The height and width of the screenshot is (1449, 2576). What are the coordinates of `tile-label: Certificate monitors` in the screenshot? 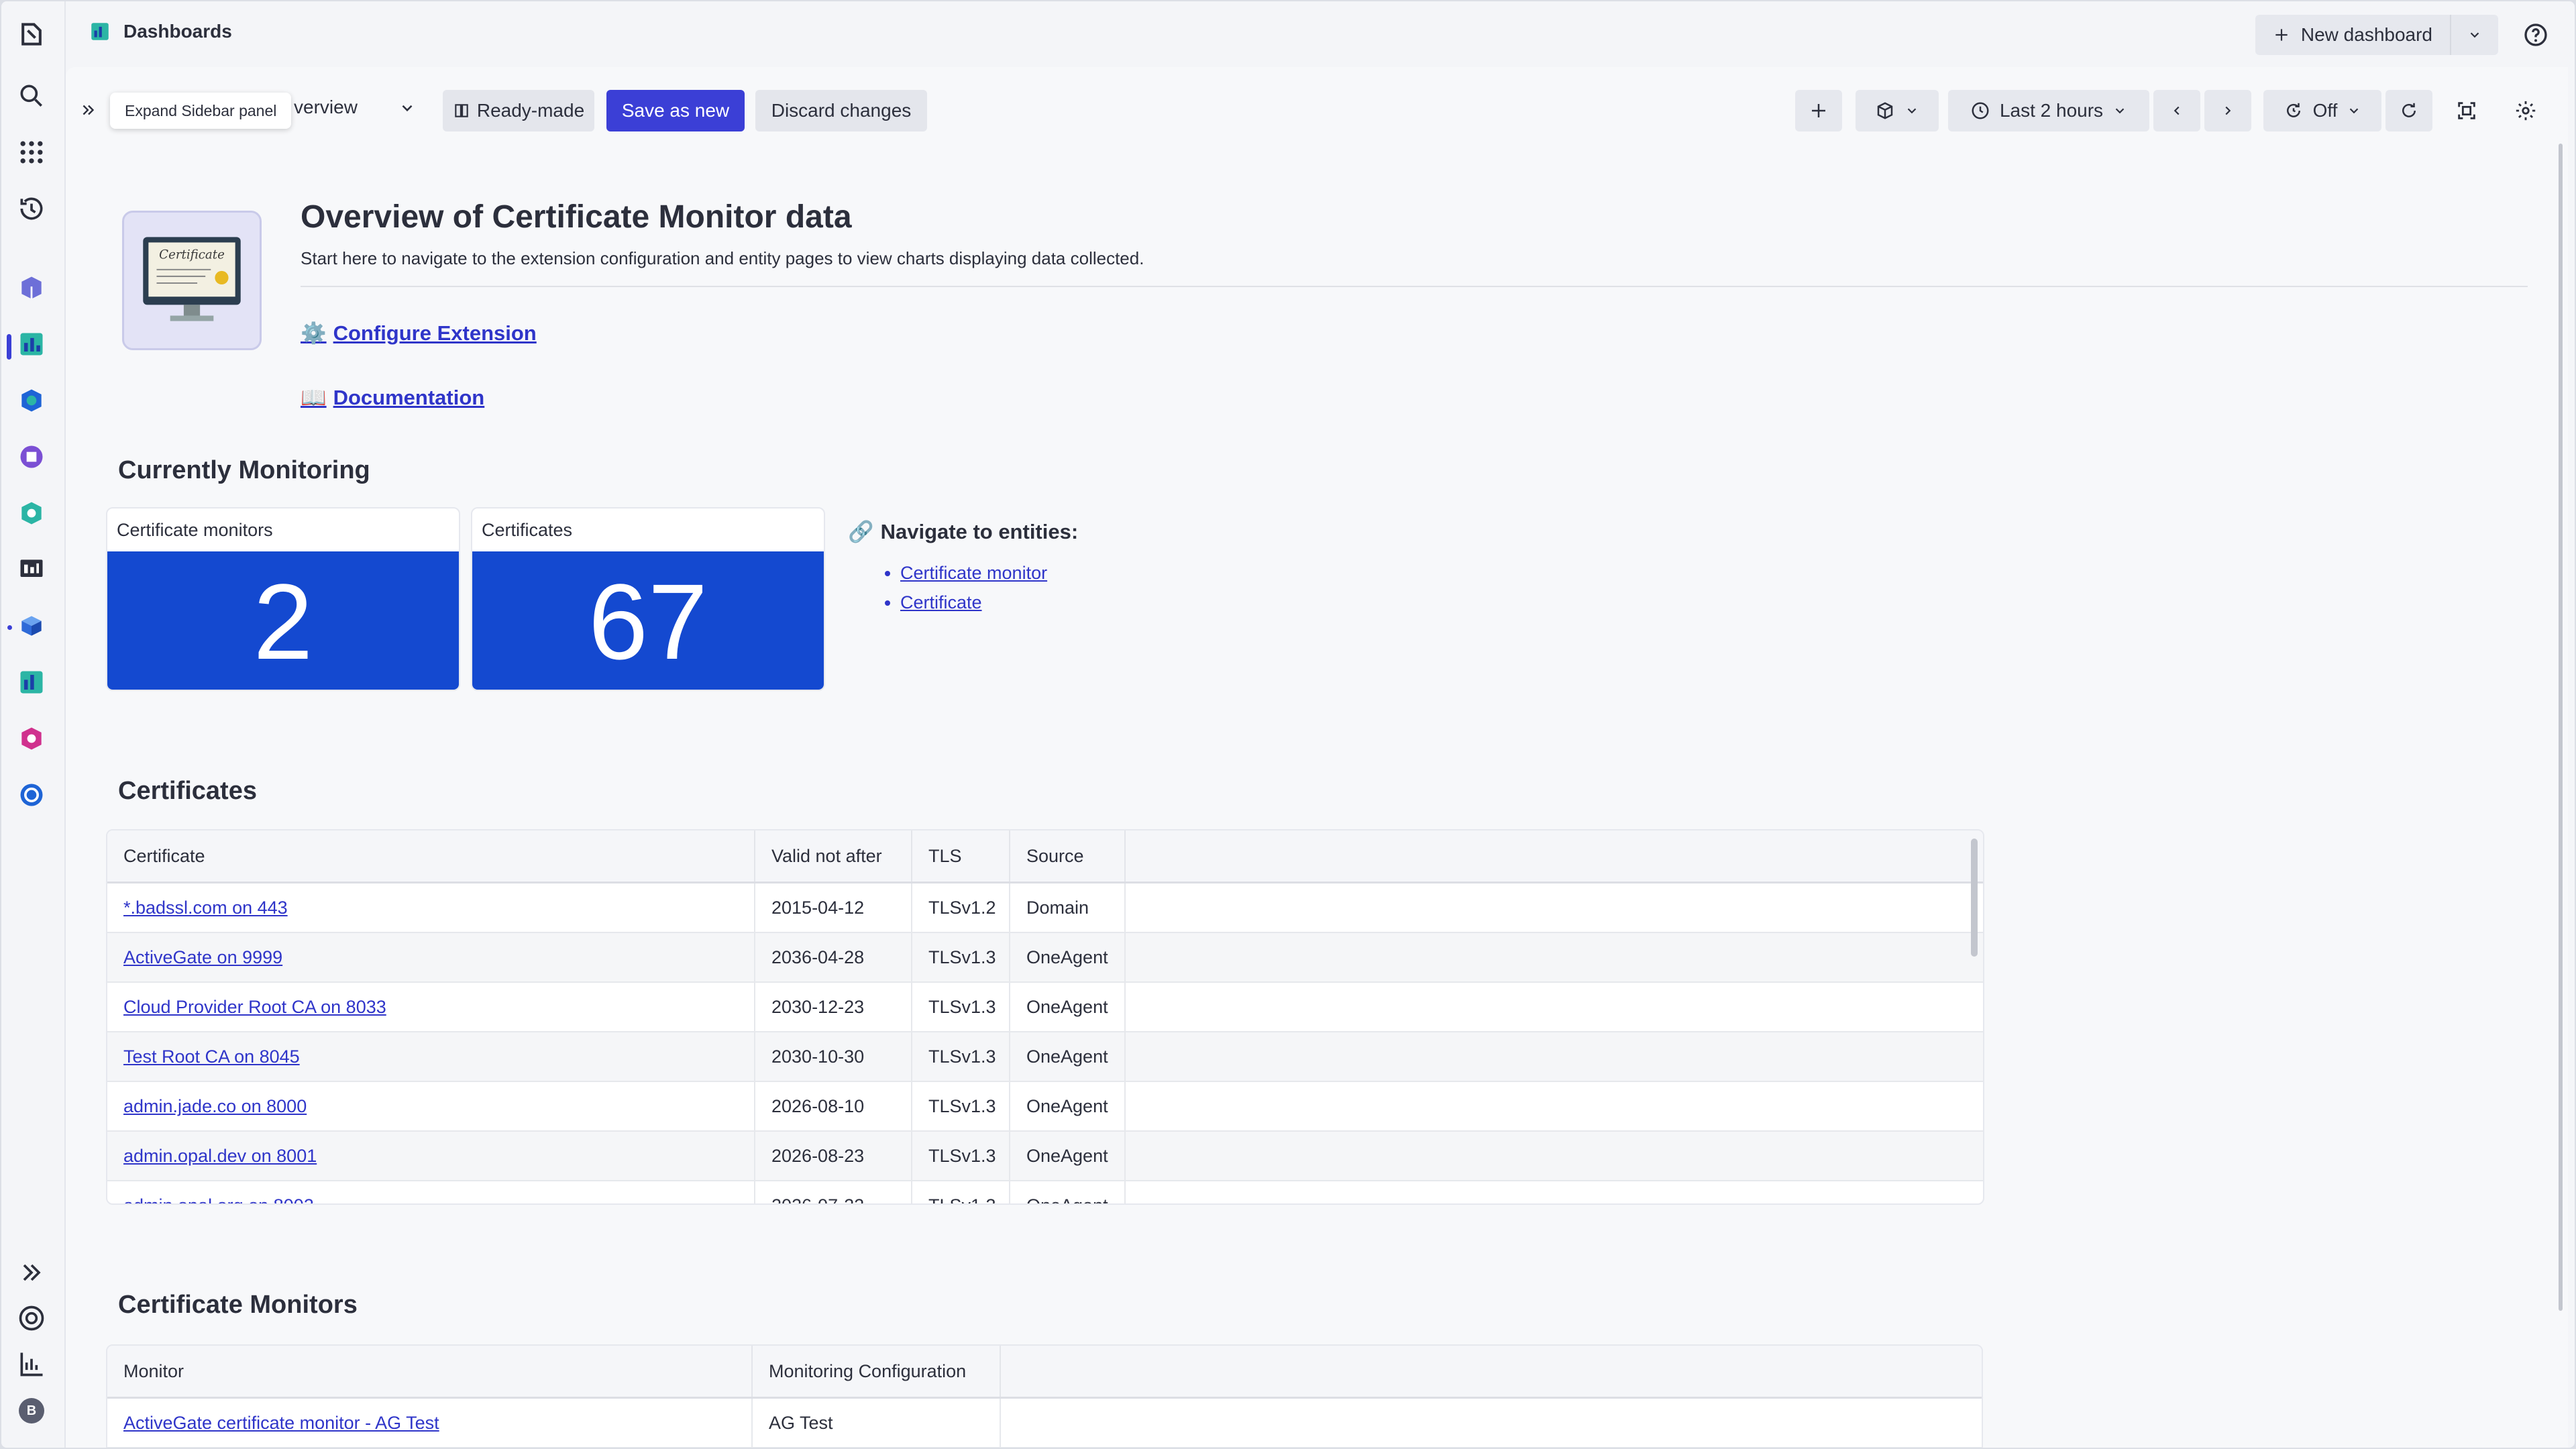 It's located at (195, 529).